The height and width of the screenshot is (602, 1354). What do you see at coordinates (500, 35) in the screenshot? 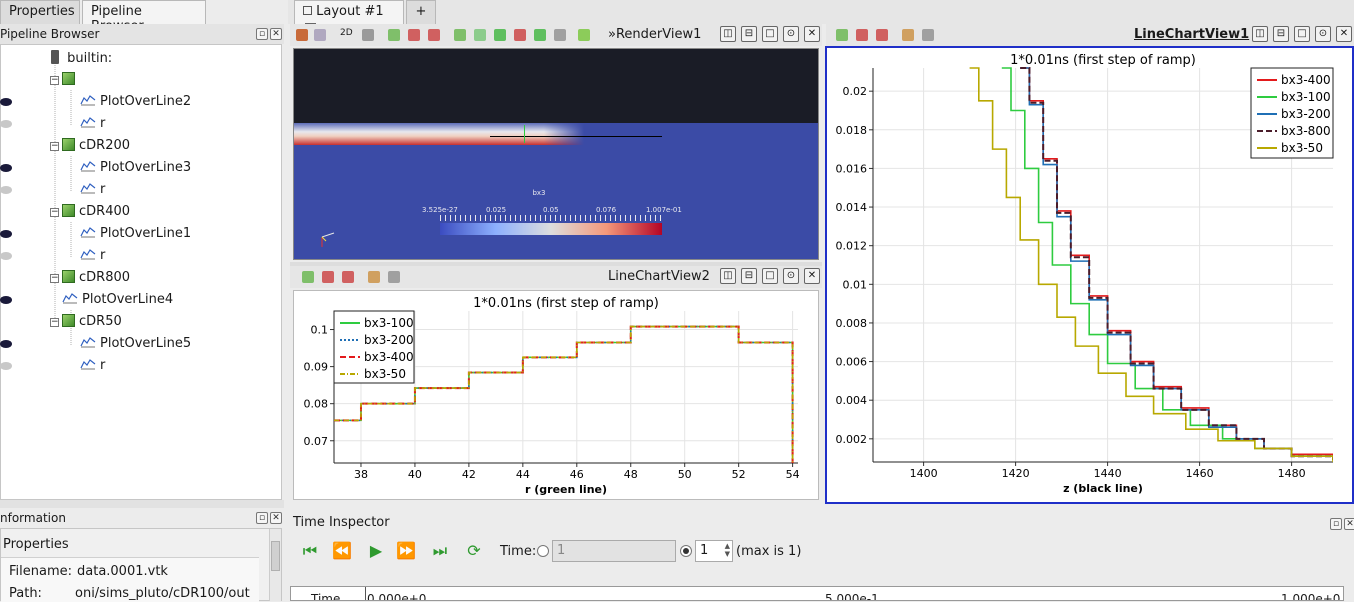
I see `grow-selection-icon` at bounding box center [500, 35].